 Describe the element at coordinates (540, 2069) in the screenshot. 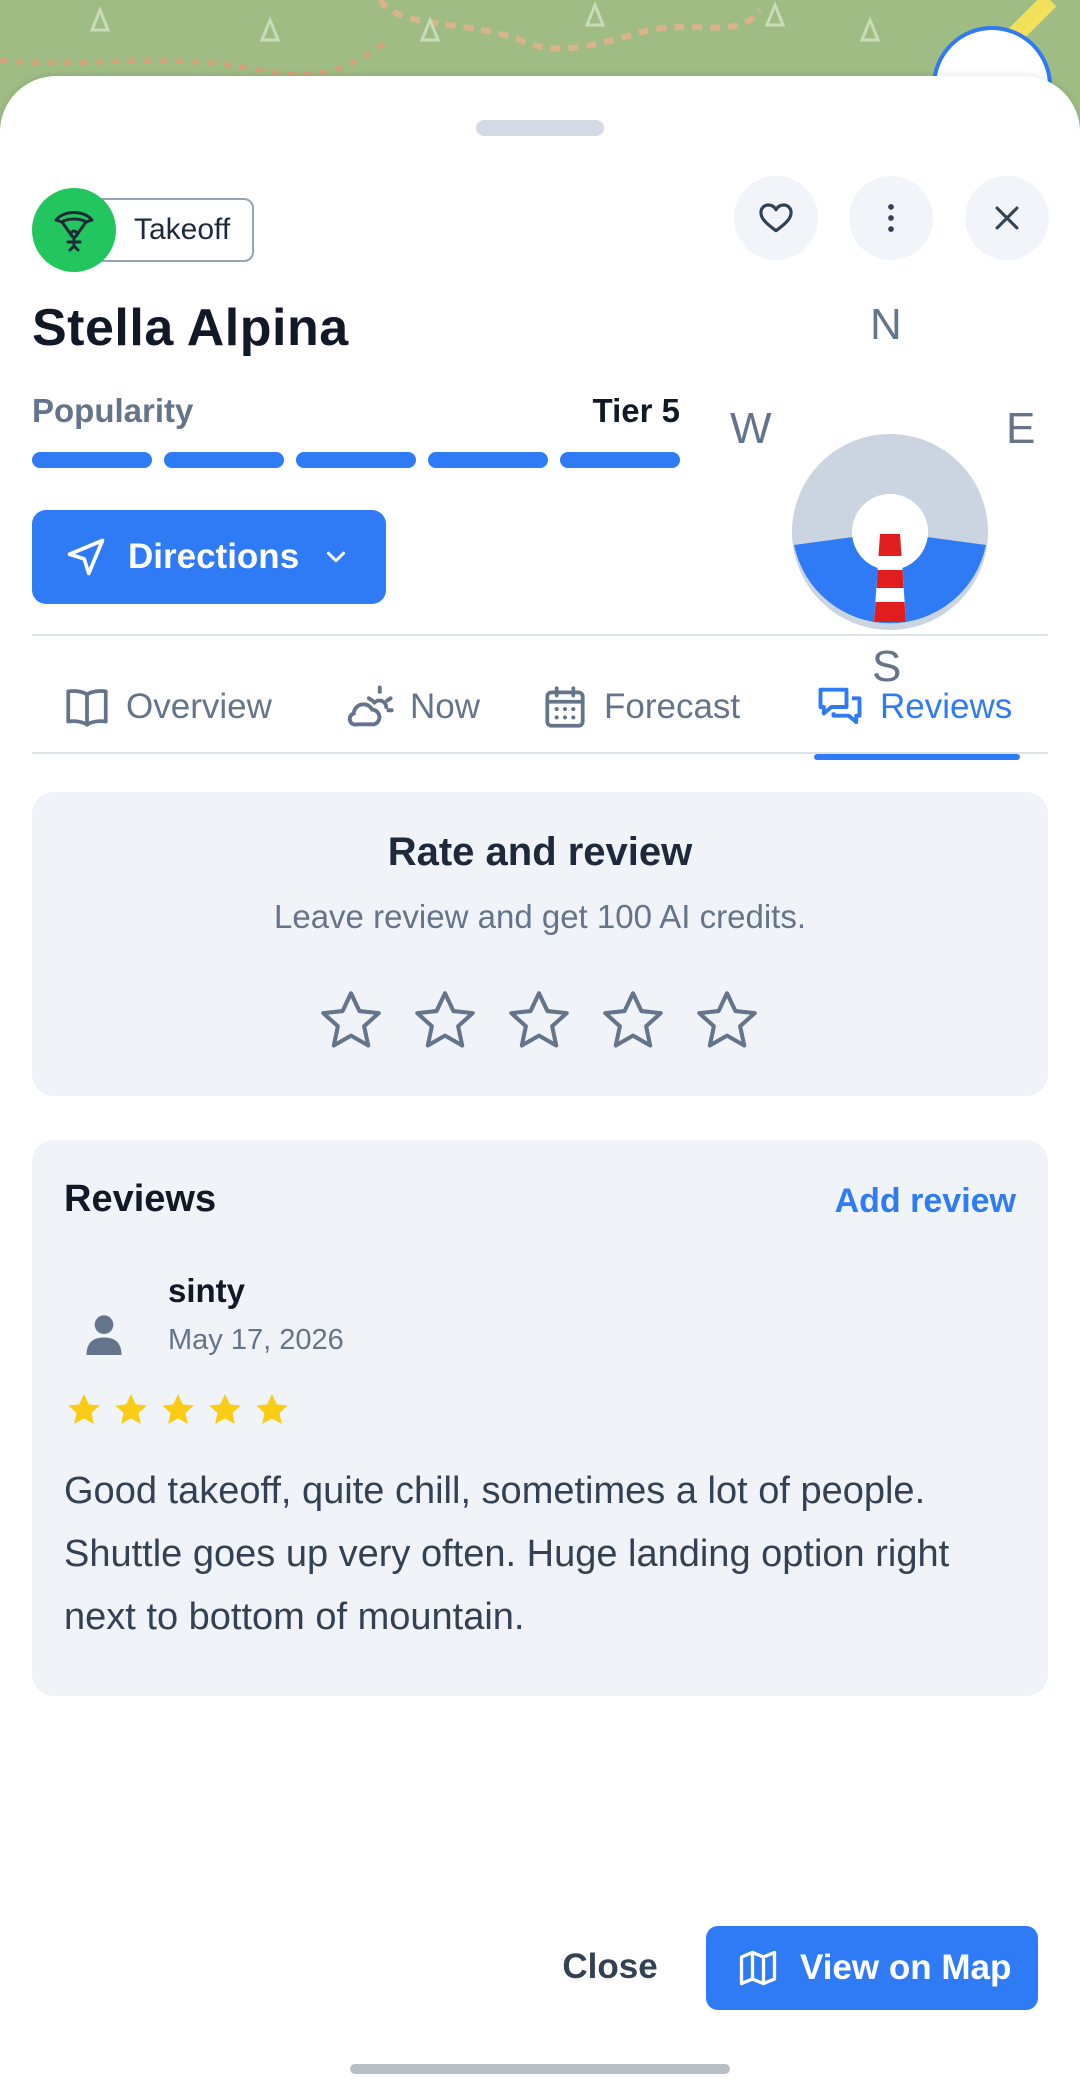

I see `home-indicator` at that location.